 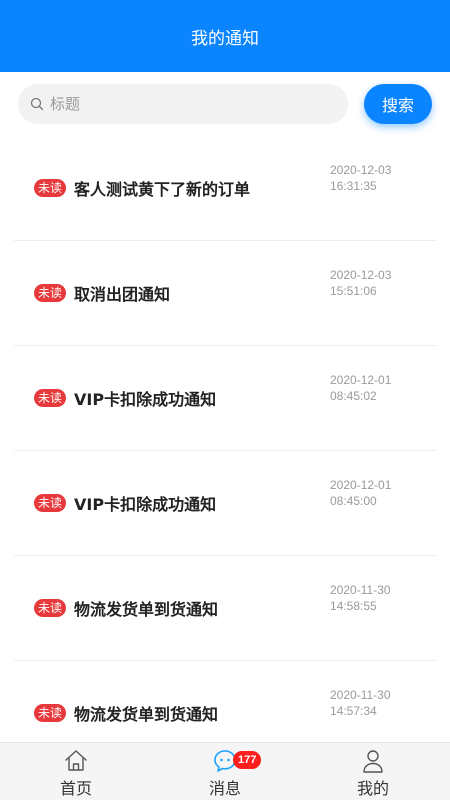 I want to click on tab-label: 消息, so click(x=224, y=788).